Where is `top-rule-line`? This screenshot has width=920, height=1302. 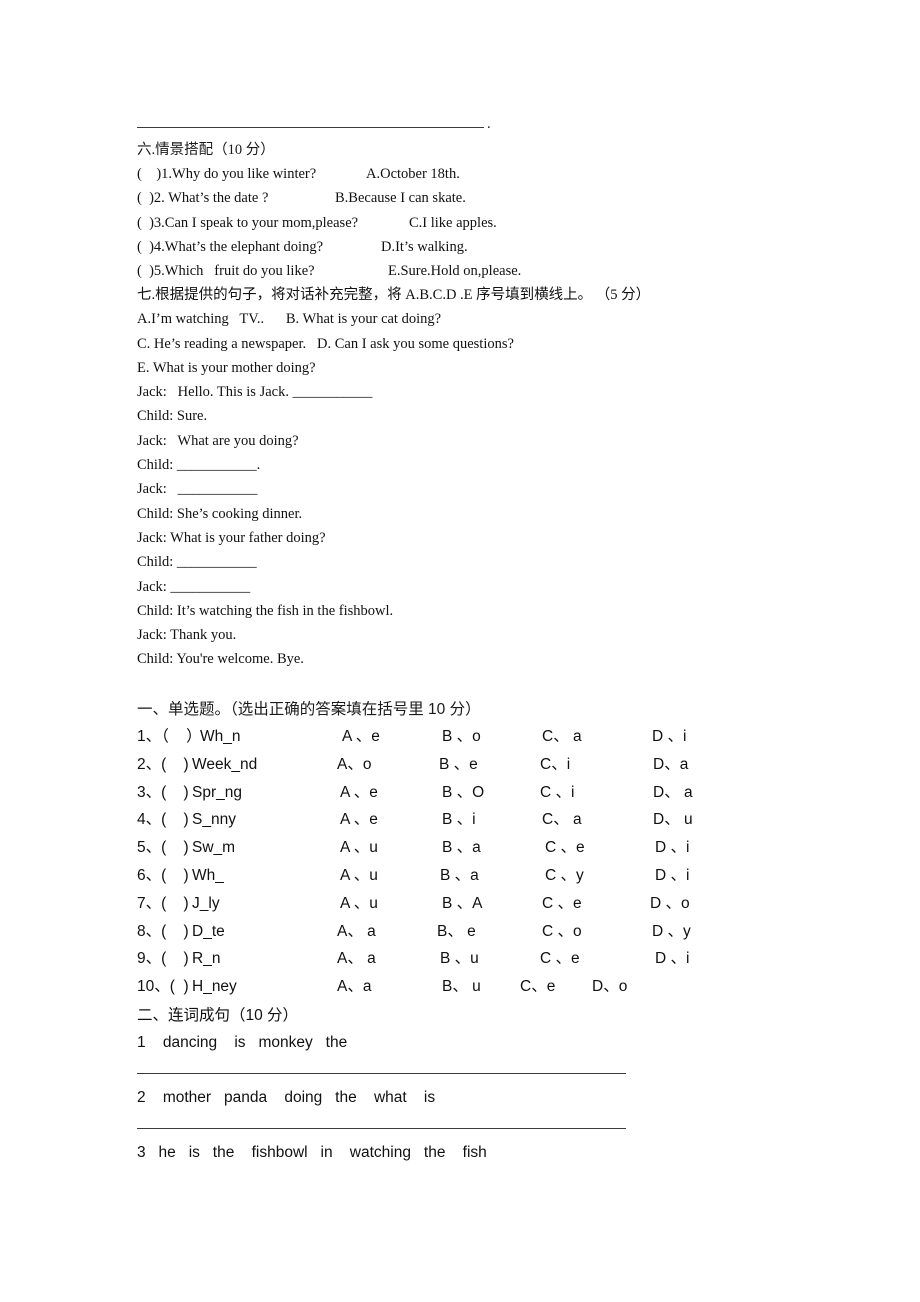
top-rule-line is located at coordinates (310, 127).